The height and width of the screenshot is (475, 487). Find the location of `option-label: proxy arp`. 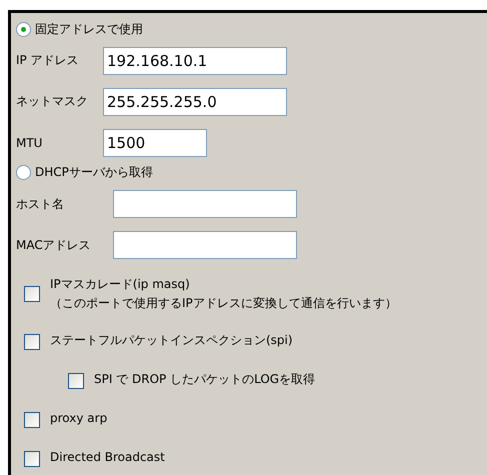

option-label: proxy arp is located at coordinates (79, 418).